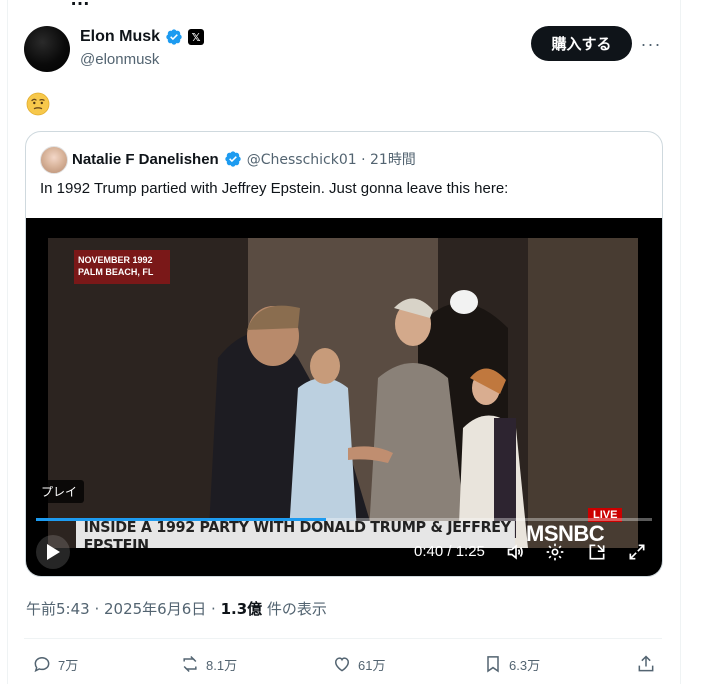 This screenshot has height=684, width=710. I want to click on view-count: 1.3億, so click(241, 609).